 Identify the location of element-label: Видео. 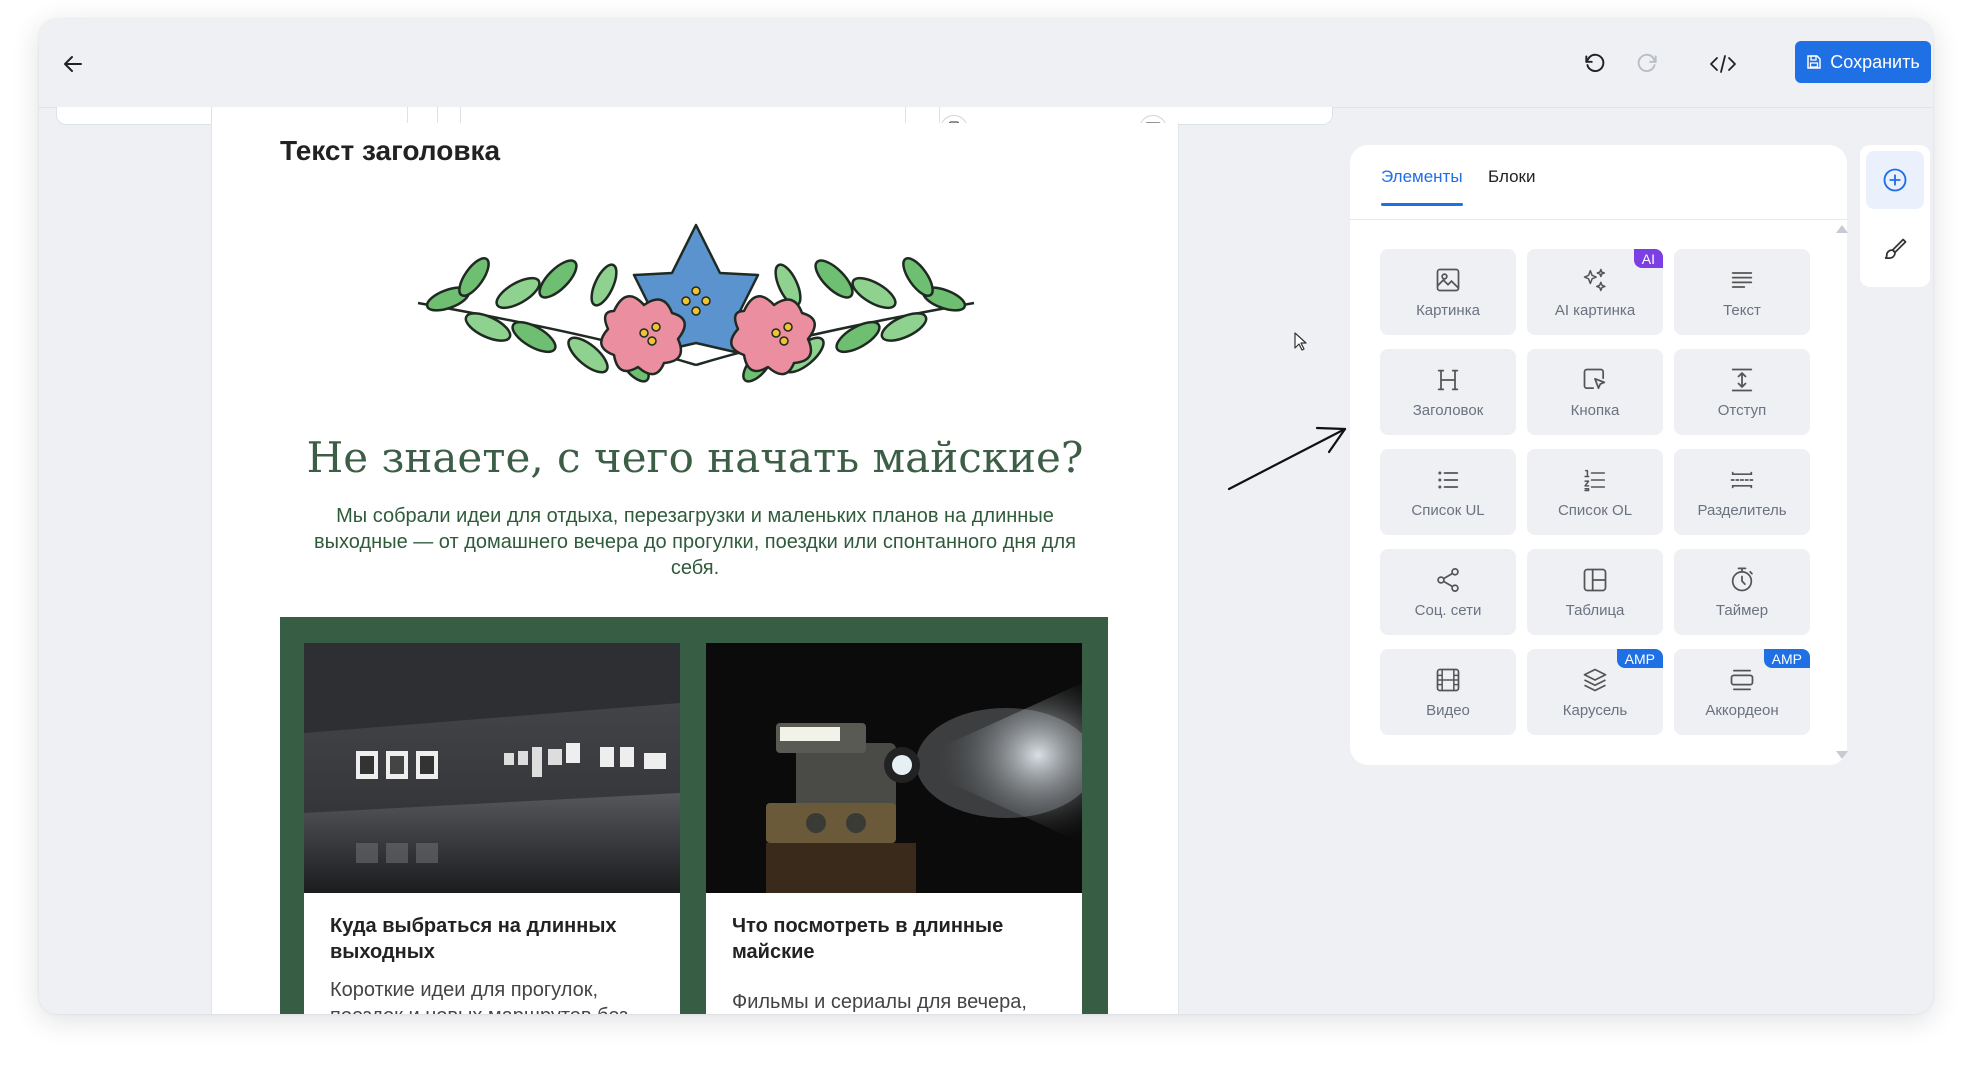
(1448, 710).